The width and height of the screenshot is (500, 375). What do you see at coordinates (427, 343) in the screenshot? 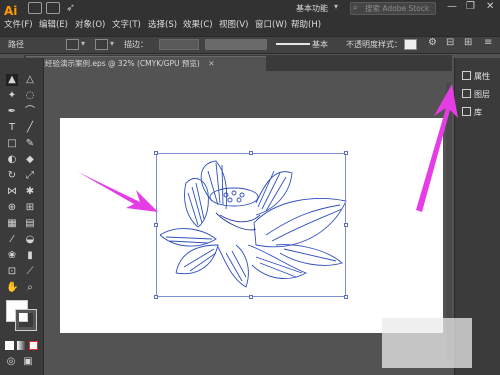
I see `watermark` at bounding box center [427, 343].